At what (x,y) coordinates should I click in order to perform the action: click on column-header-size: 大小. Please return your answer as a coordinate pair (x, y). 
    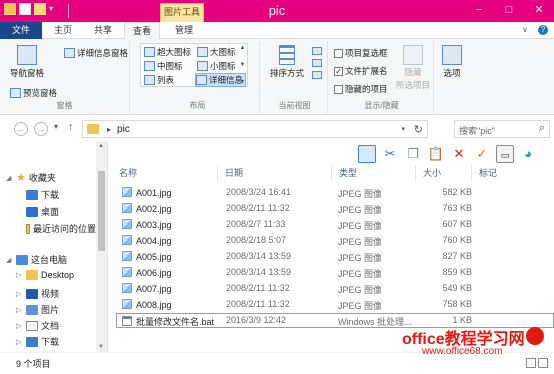
    Looking at the image, I should click on (444, 173).